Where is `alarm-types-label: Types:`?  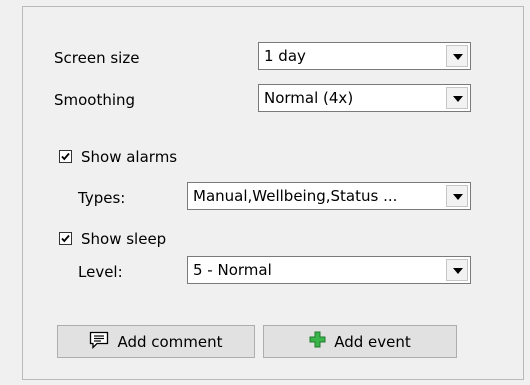 alarm-types-label: Types: is located at coordinates (102, 198).